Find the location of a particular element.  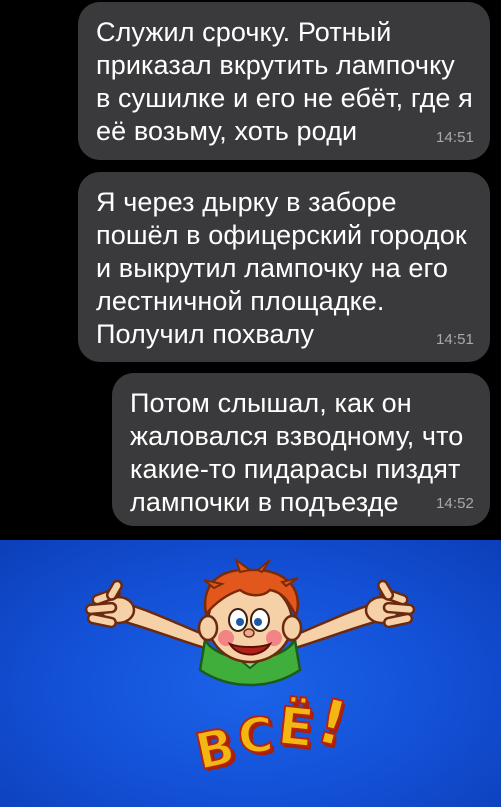

left-hand-icon is located at coordinates (110, 604).